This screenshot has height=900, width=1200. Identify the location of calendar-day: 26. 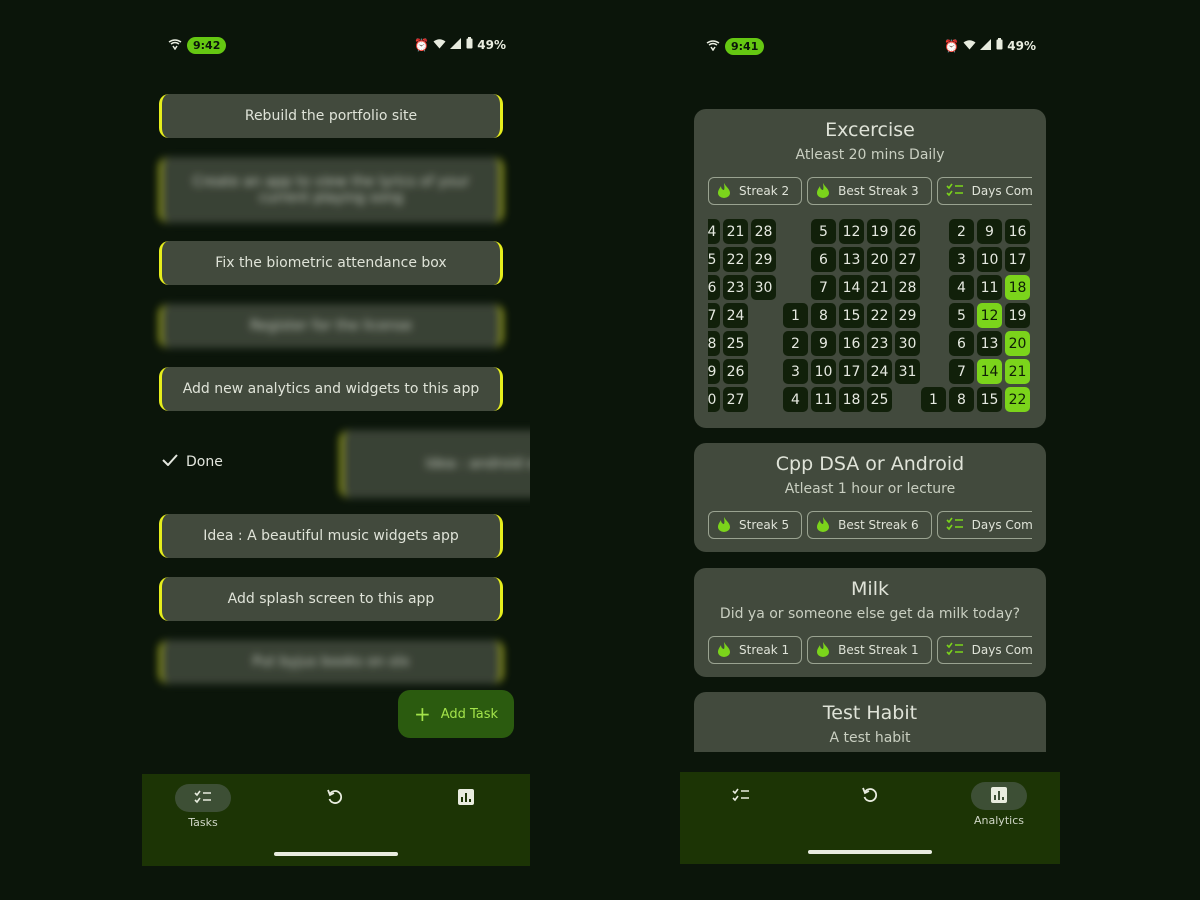
(735, 371).